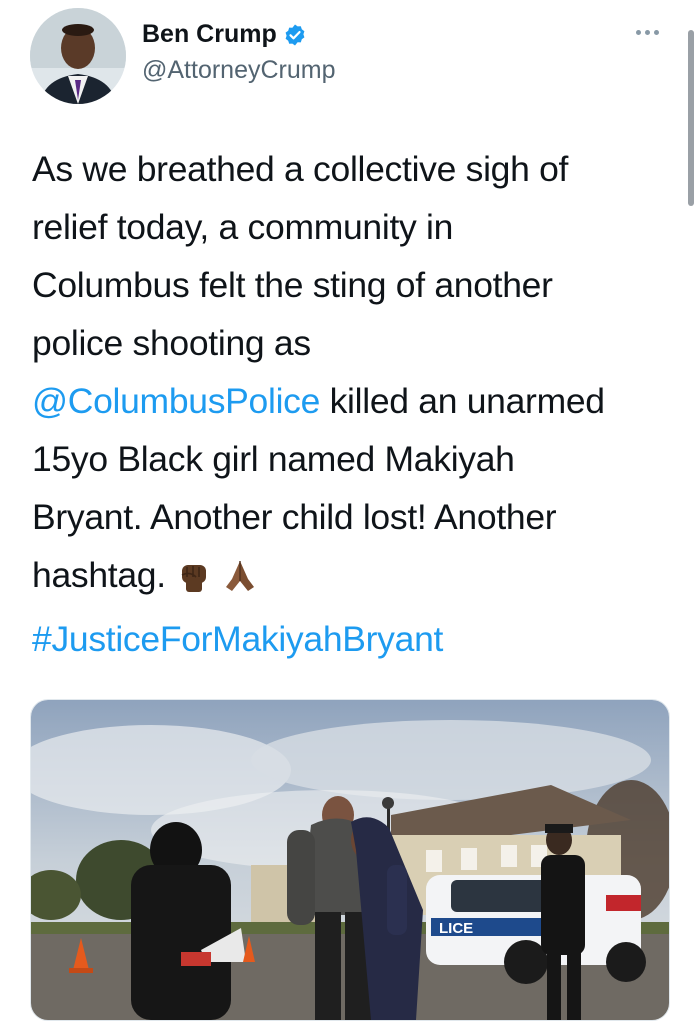  What do you see at coordinates (239, 70) in the screenshot?
I see `author-handle: @AttorneyCrump` at bounding box center [239, 70].